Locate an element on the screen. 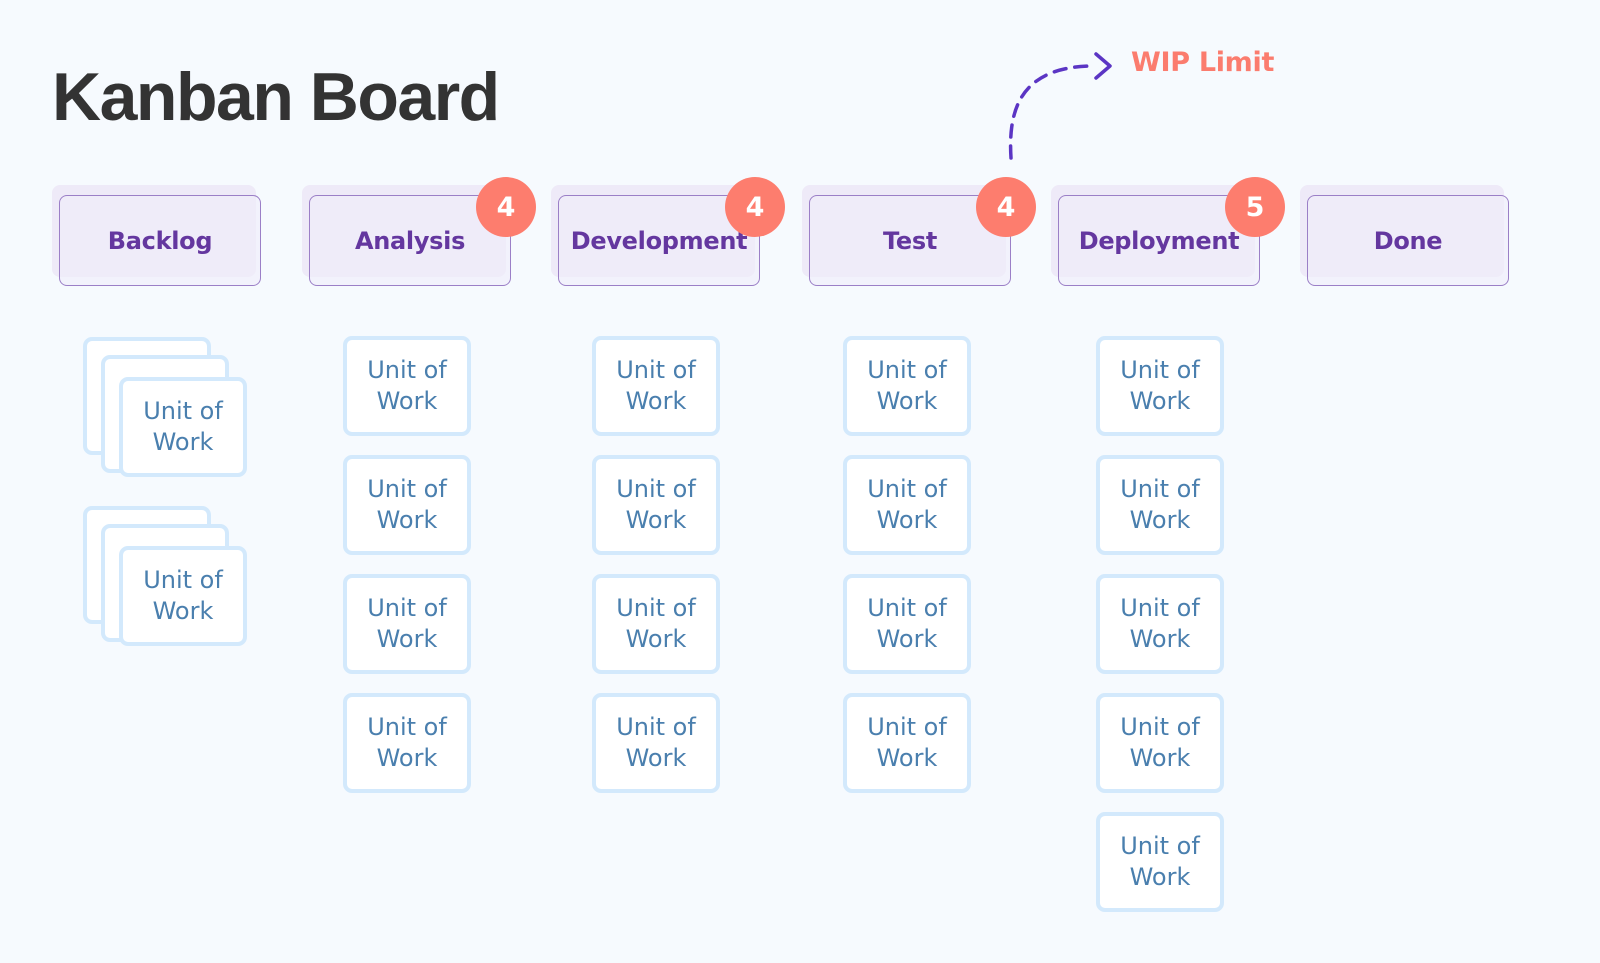 This screenshot has width=1600, height=963. wip-limit-label: WIP Limit is located at coordinates (1203, 62).